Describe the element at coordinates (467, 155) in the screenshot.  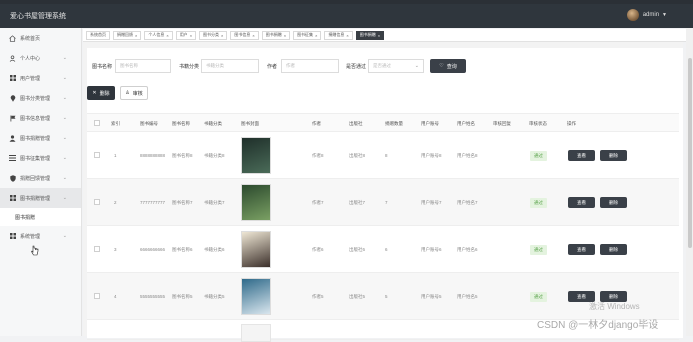
I see `cell-uname: 用户姓名8` at that location.